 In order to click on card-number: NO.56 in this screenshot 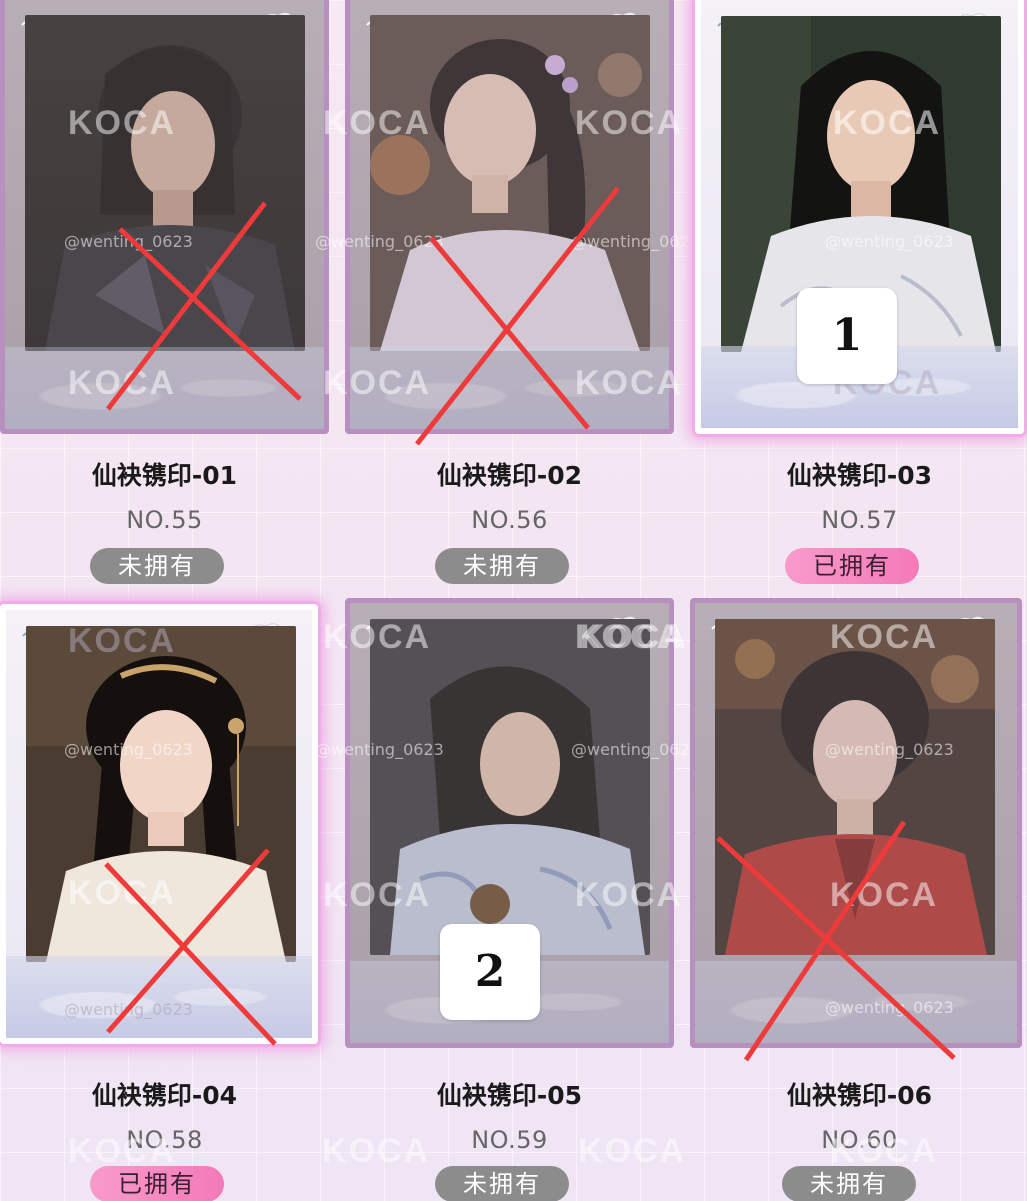, I will do `click(509, 520)`.